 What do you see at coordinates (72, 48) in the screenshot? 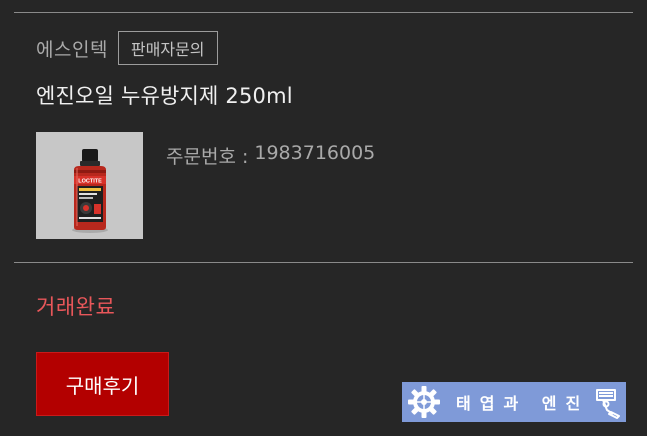
I see `seller-name: 에스인텍` at bounding box center [72, 48].